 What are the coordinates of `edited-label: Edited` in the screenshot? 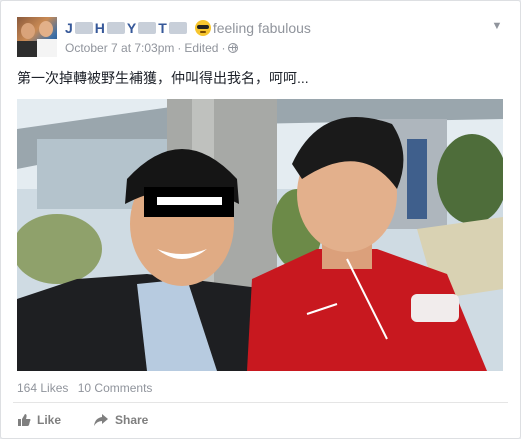 It's located at (201, 48).